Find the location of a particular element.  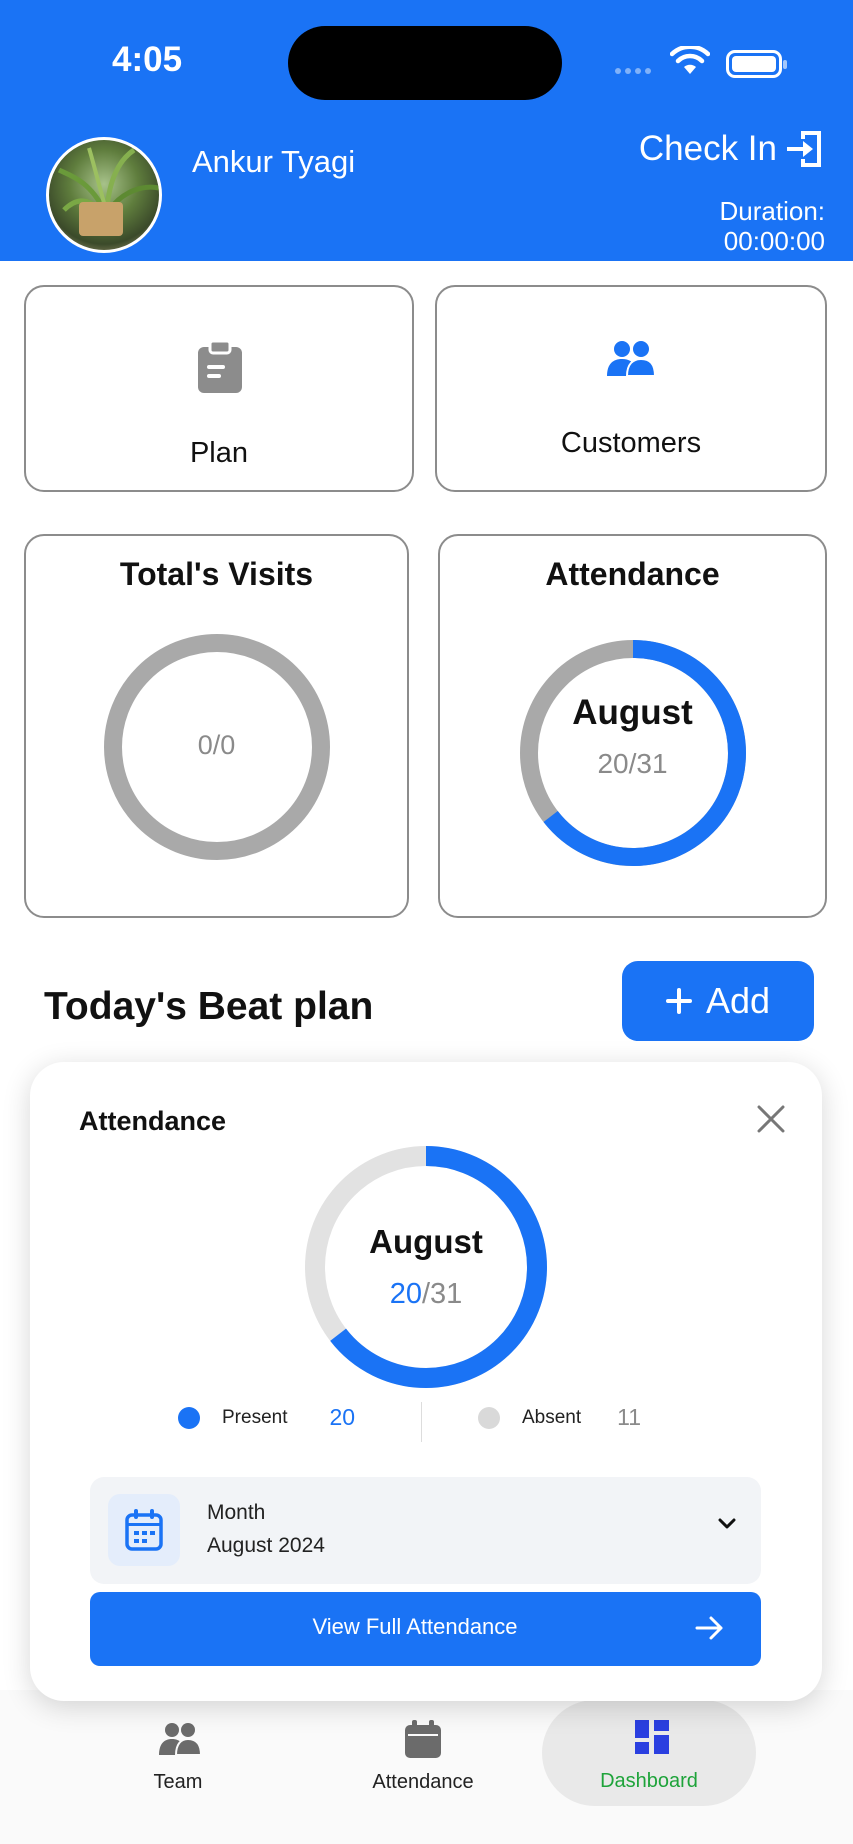

attendance-title: Attendance is located at coordinates (632, 574).